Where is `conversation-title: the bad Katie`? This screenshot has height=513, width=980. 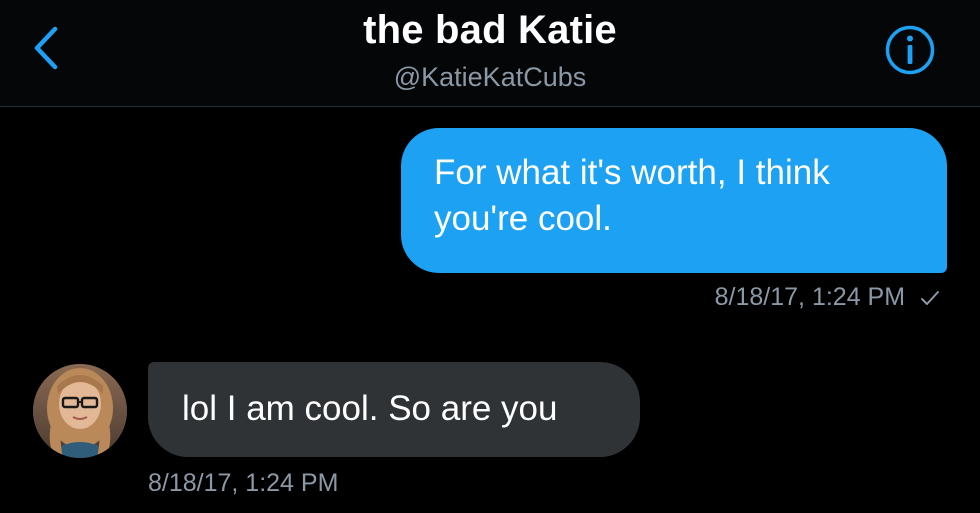
conversation-title: the bad Katie is located at coordinates (490, 30).